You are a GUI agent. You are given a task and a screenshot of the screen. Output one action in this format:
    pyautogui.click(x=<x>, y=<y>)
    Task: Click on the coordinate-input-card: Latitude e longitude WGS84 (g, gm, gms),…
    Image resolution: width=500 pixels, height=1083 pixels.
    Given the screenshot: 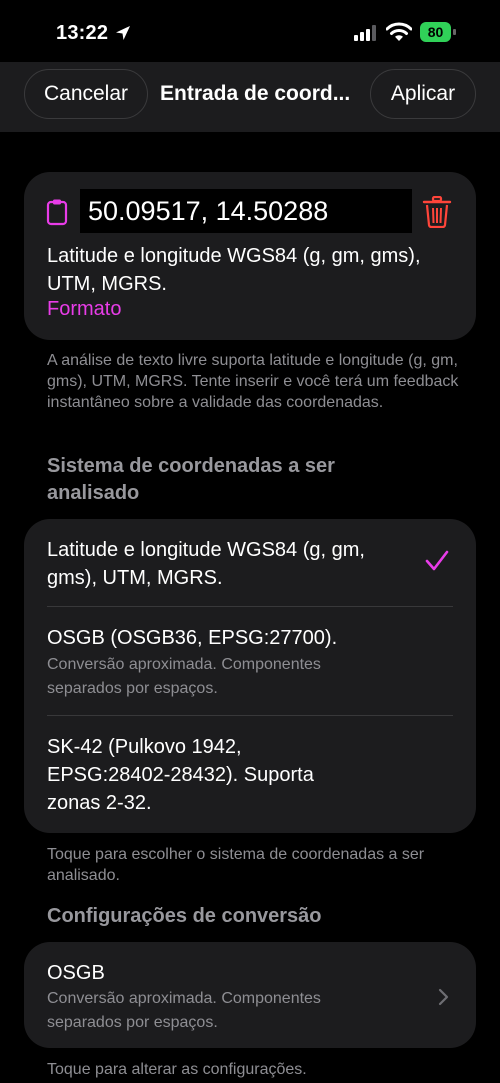 What is the action you would take?
    pyautogui.click(x=250, y=256)
    